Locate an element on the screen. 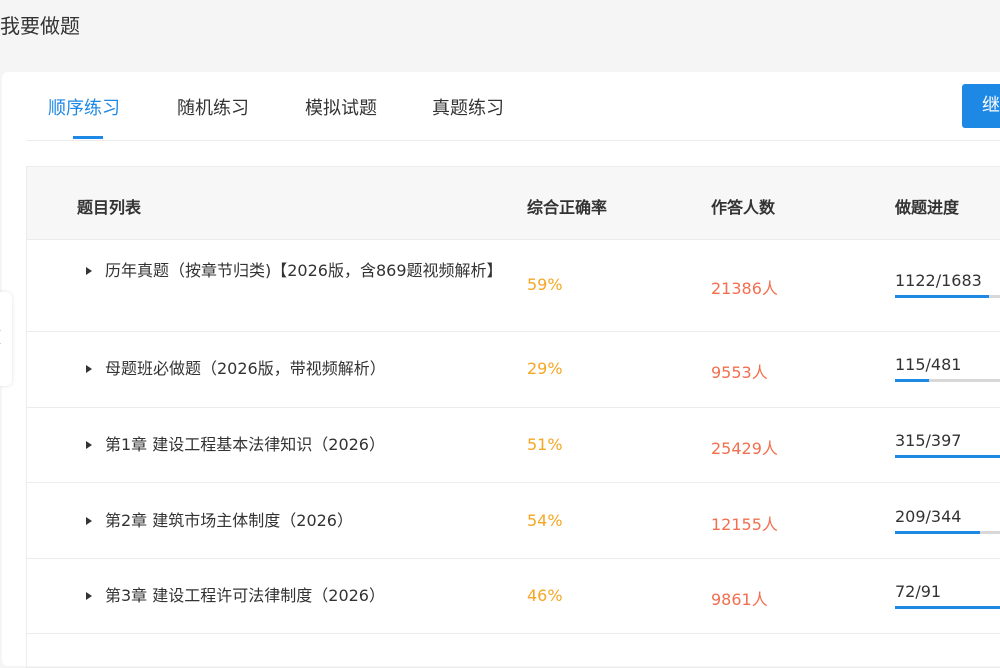 The image size is (1000, 668). row-accuracy: 59% is located at coordinates (545, 284).